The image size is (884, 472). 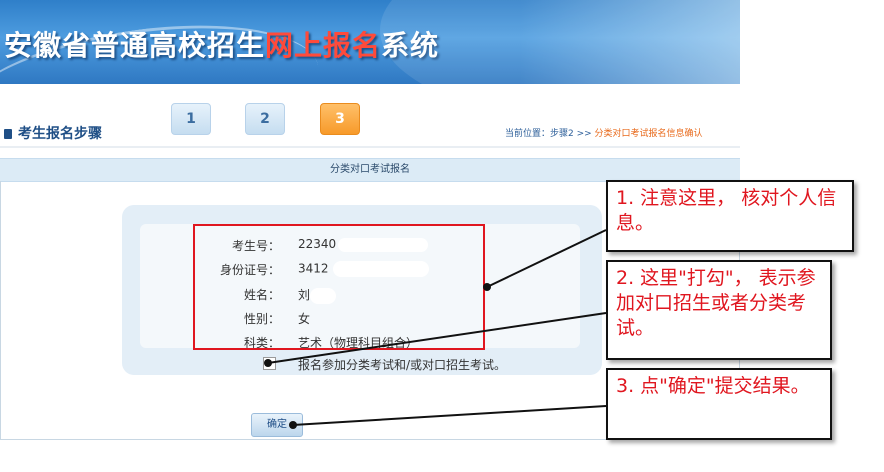 What do you see at coordinates (719, 310) in the screenshot?
I see `callout-2: 2. 这里"打勾"， 表示参加对口招生或者分类考试。` at bounding box center [719, 310].